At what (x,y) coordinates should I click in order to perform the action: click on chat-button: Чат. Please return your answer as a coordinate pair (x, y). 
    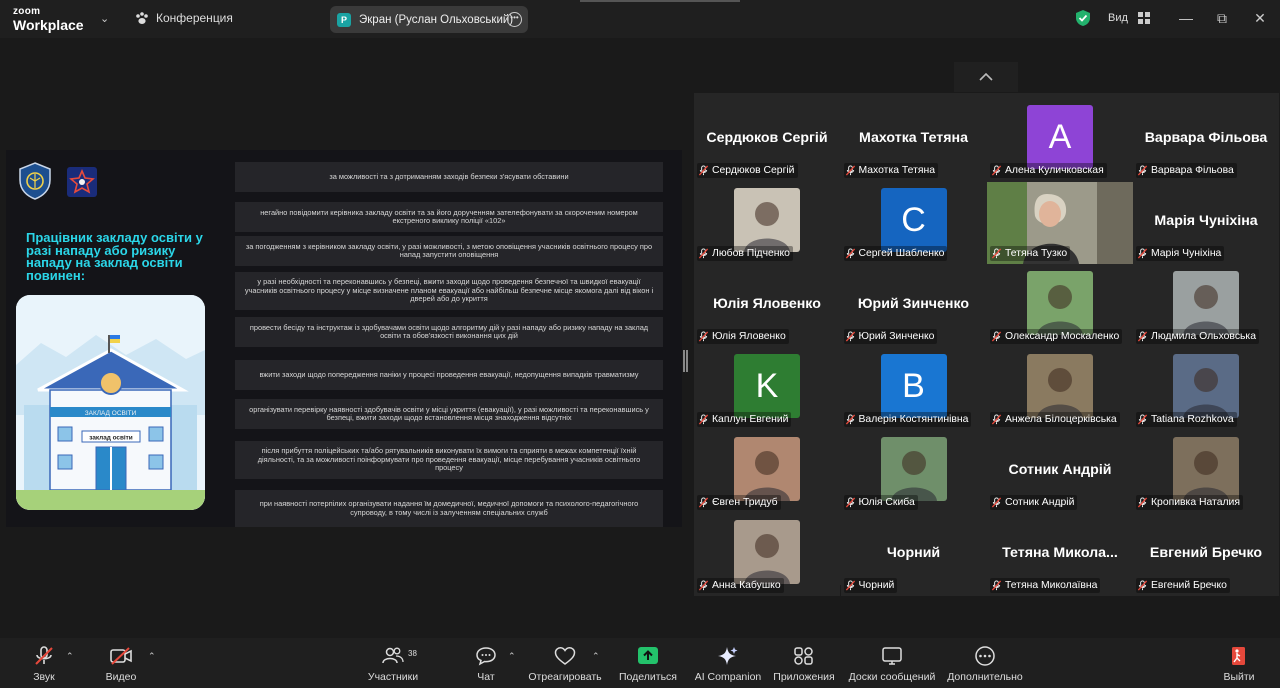
    Looking at the image, I should click on (486, 663).